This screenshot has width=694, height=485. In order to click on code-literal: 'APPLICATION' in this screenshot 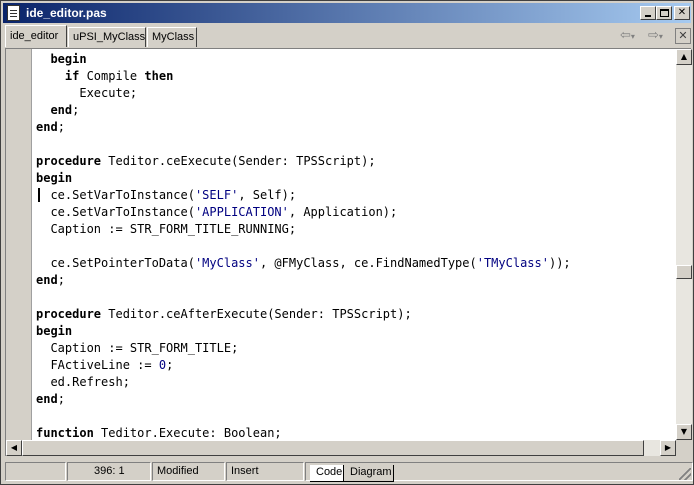, I will do `click(241, 212)`.